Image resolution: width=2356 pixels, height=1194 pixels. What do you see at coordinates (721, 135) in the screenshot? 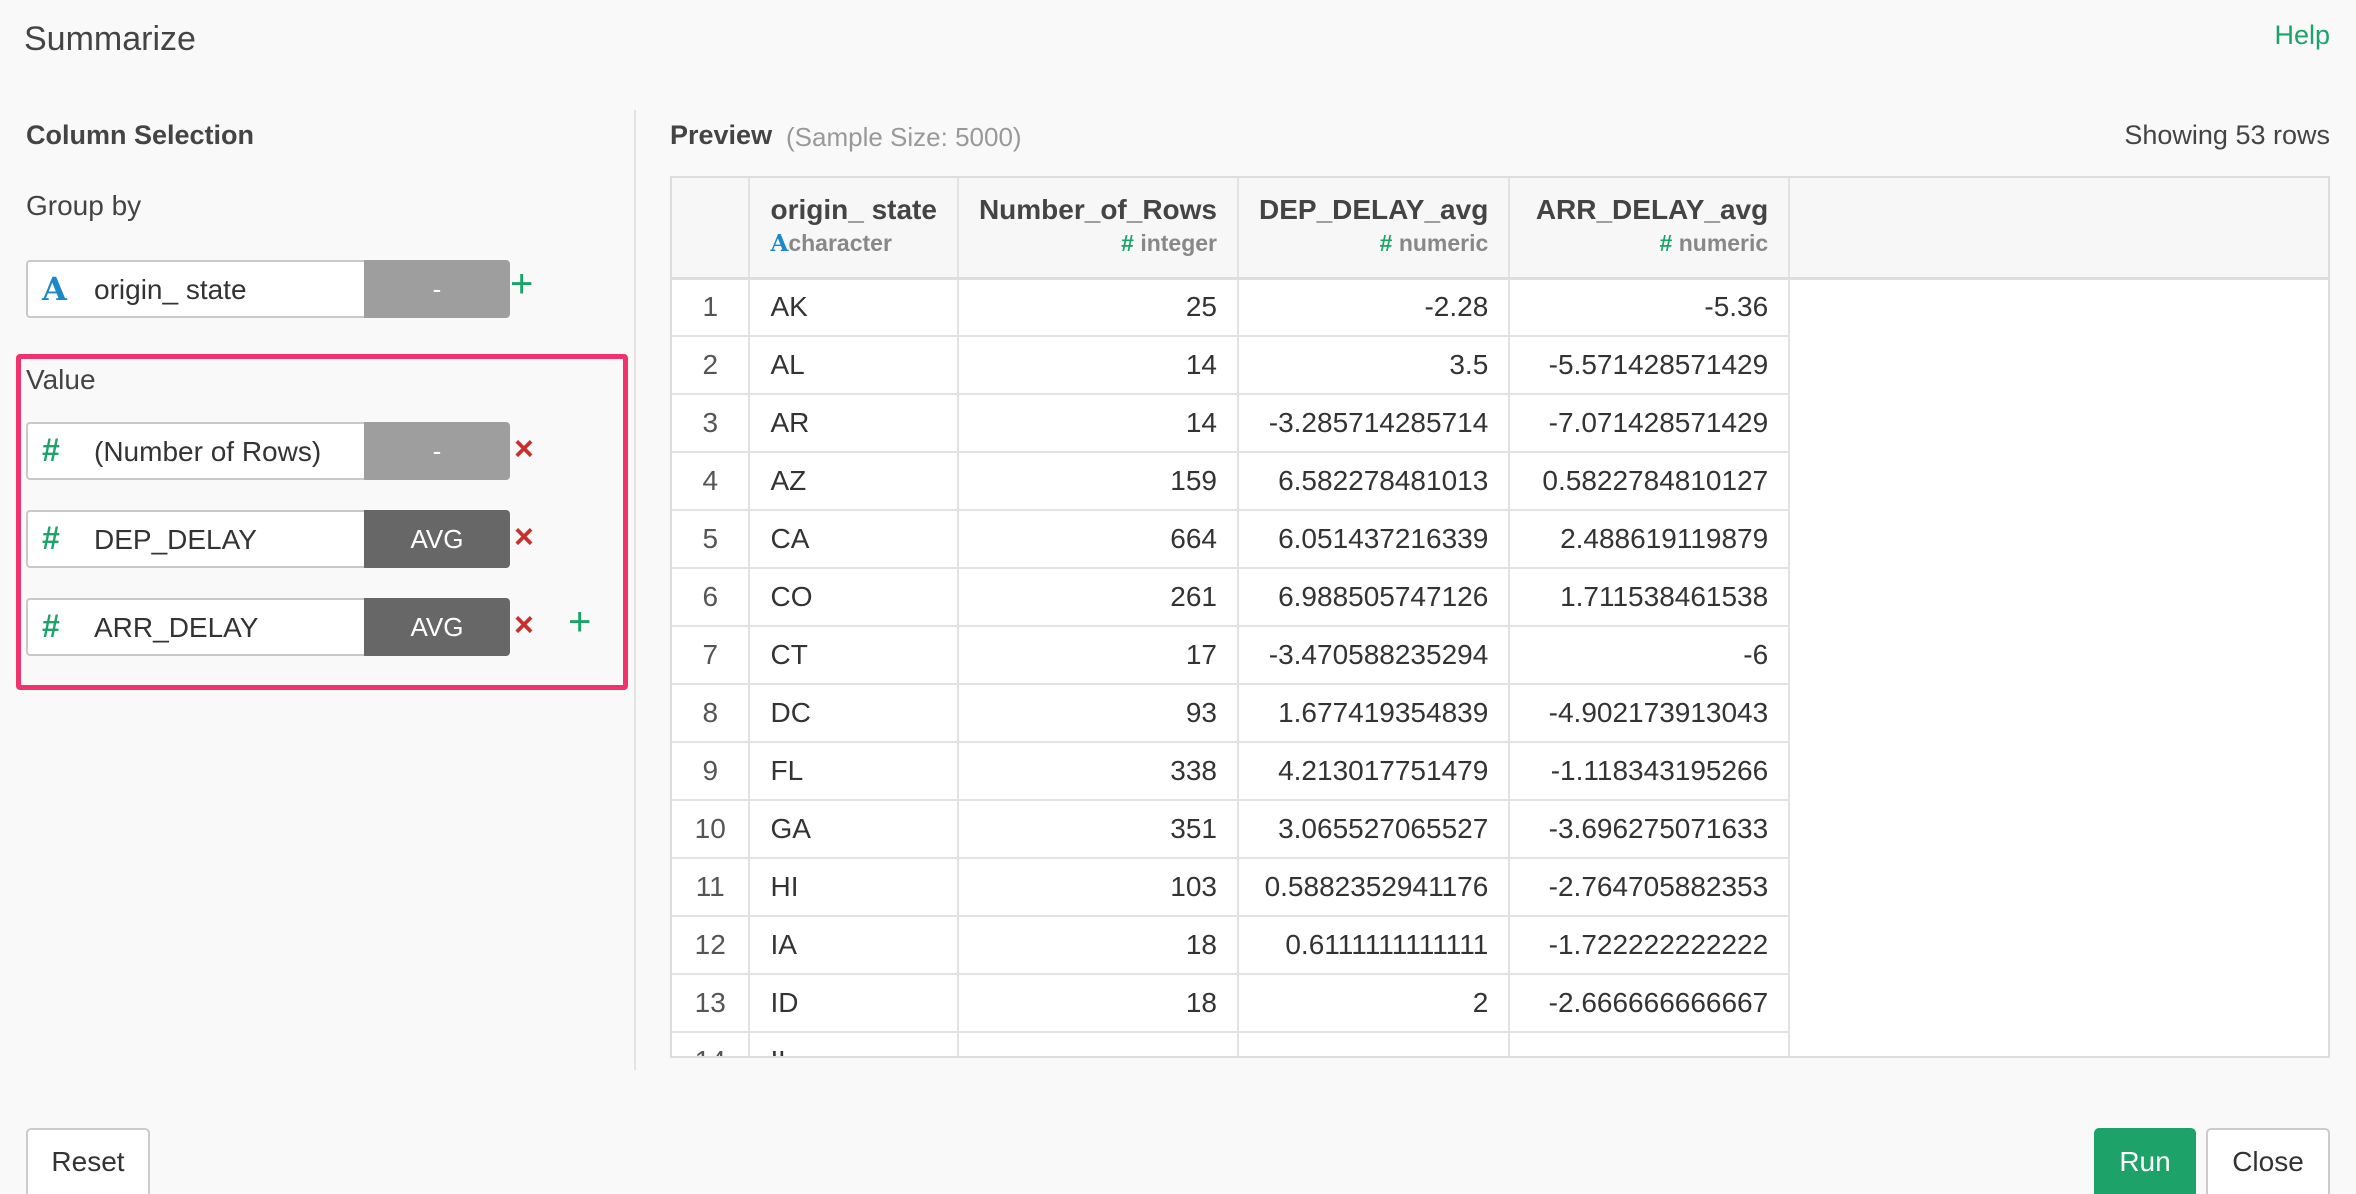
I see `preview-title: Preview` at bounding box center [721, 135].